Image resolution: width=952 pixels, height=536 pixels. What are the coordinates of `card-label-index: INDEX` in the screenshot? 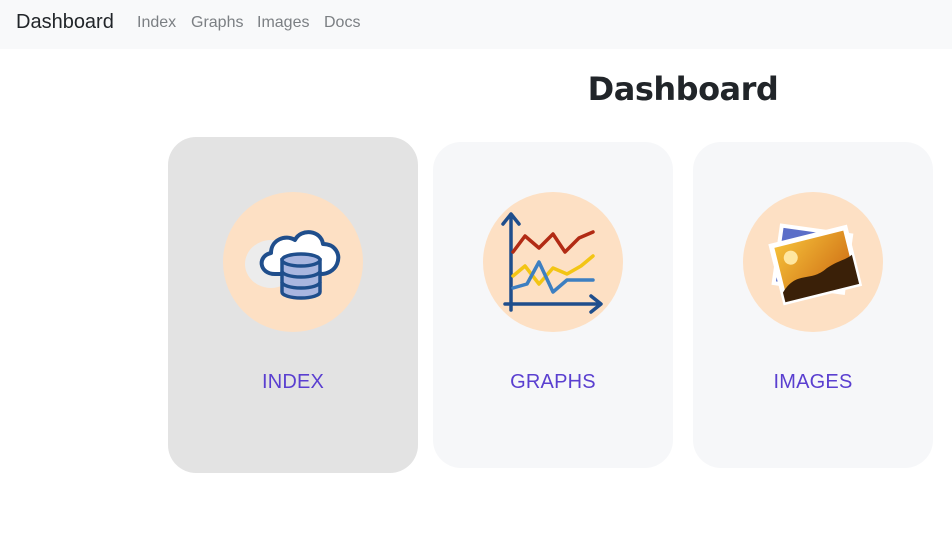 It's located at (293, 382).